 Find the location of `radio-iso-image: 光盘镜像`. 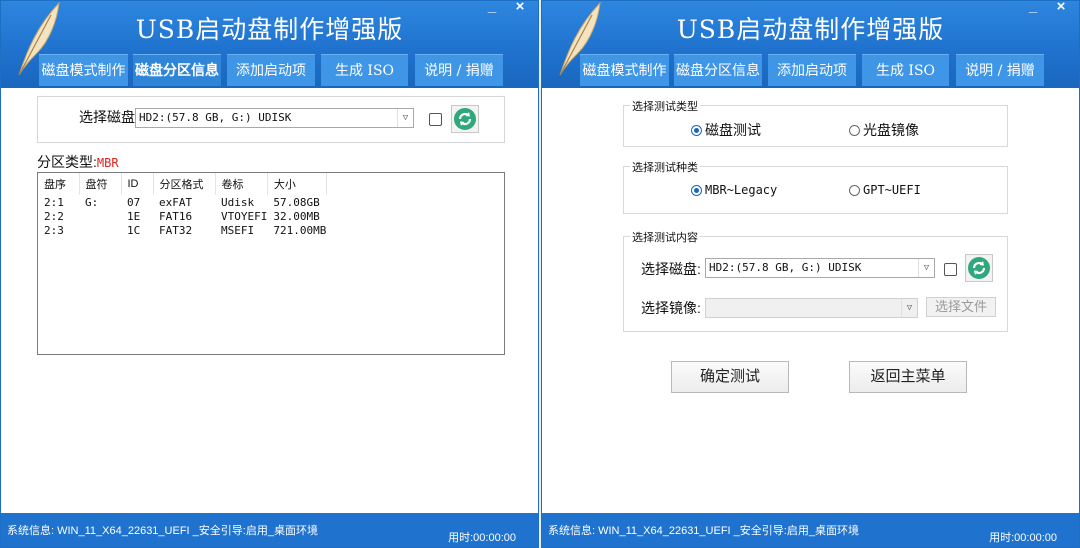

radio-iso-image: 光盘镜像 is located at coordinates (884, 130).